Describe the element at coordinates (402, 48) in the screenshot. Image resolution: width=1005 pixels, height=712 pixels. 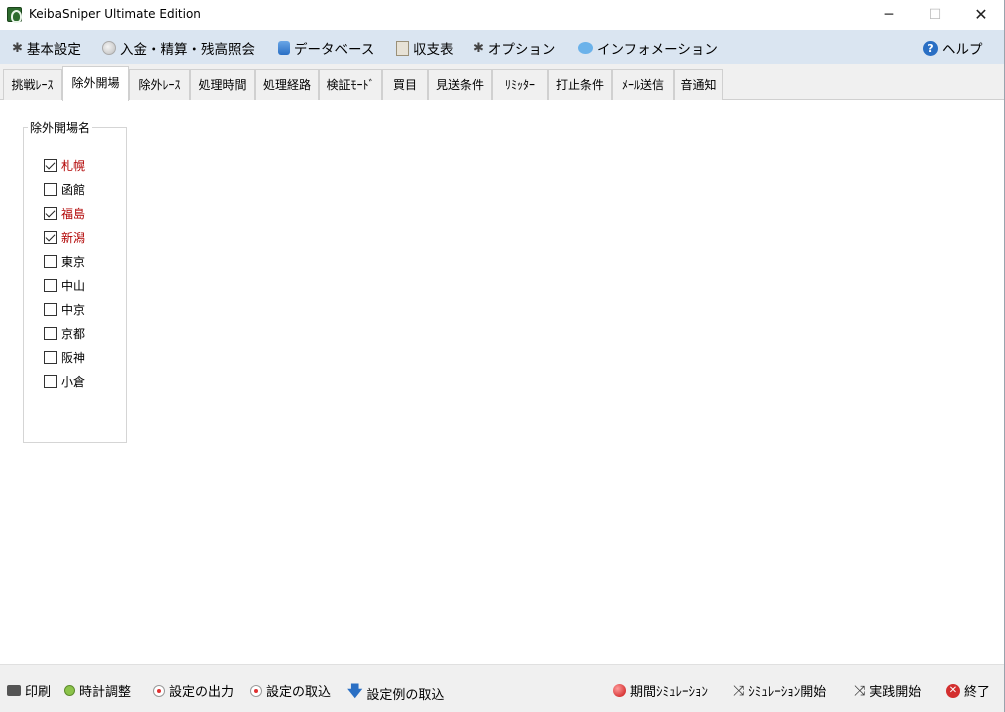
I see `ledger-icon` at that location.